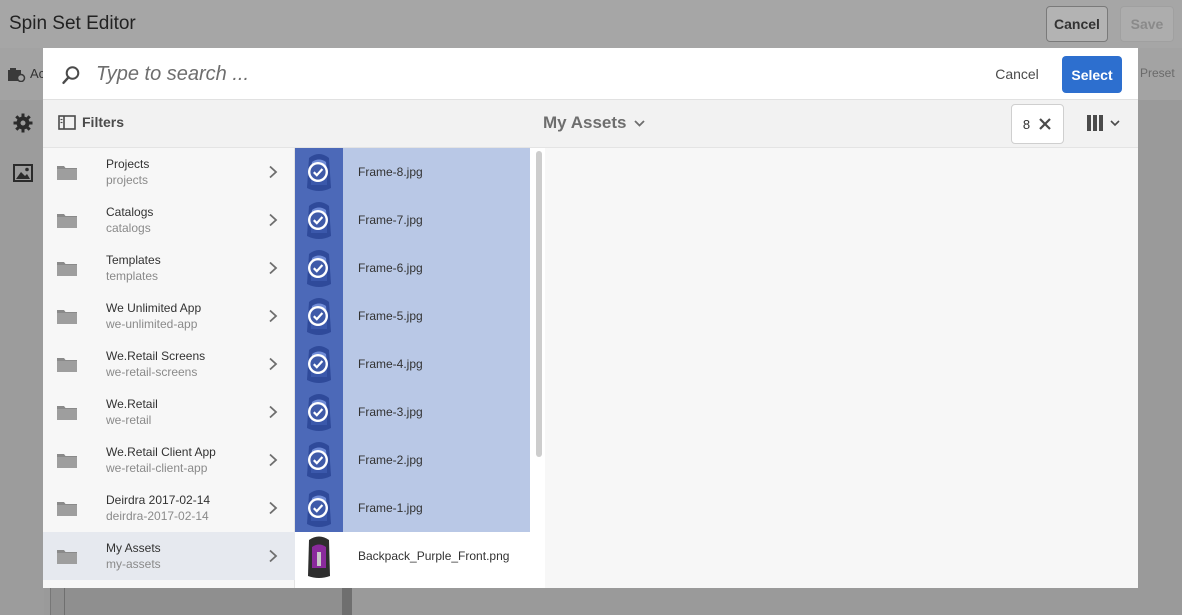 This screenshot has width=1182, height=615. Describe the element at coordinates (1103, 123) in the screenshot. I see `view-switcher` at that location.